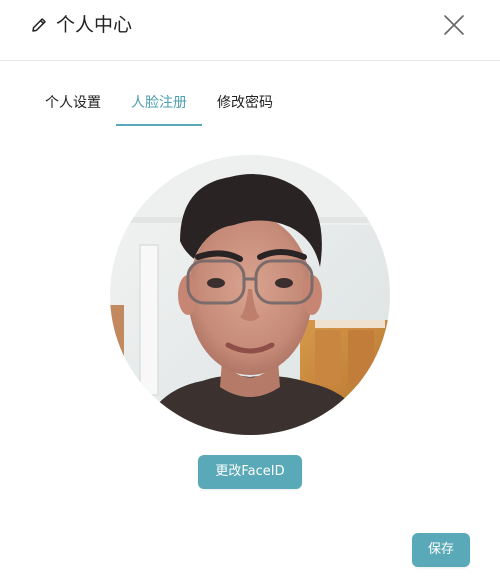 The width and height of the screenshot is (500, 588). Describe the element at coordinates (250, 472) in the screenshot. I see `change-faceid-button: 更改FaceID` at that location.